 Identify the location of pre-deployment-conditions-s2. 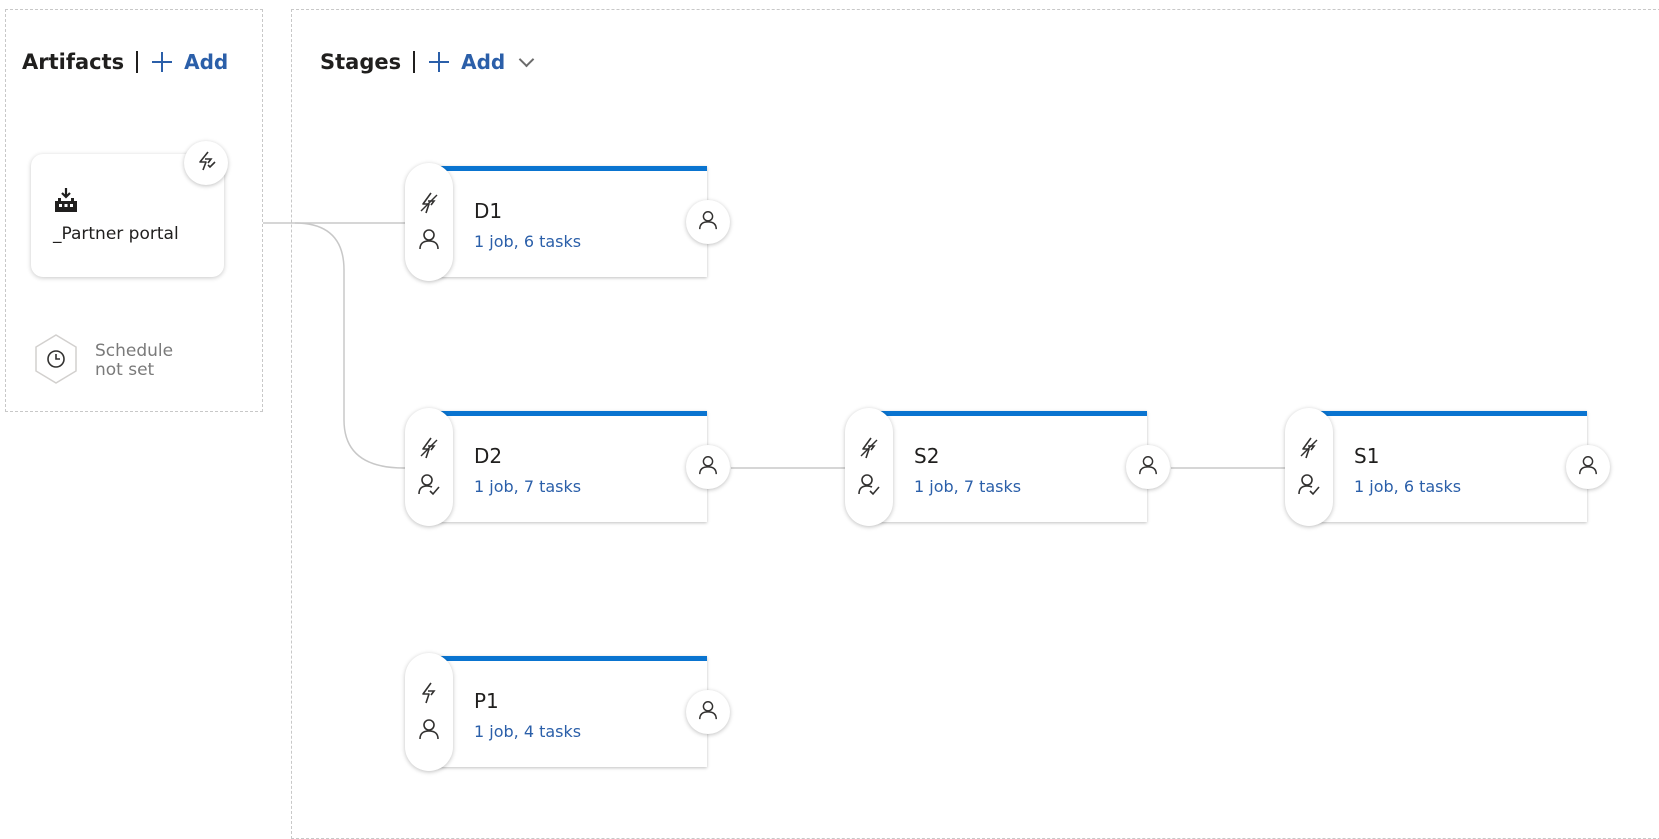
(869, 467).